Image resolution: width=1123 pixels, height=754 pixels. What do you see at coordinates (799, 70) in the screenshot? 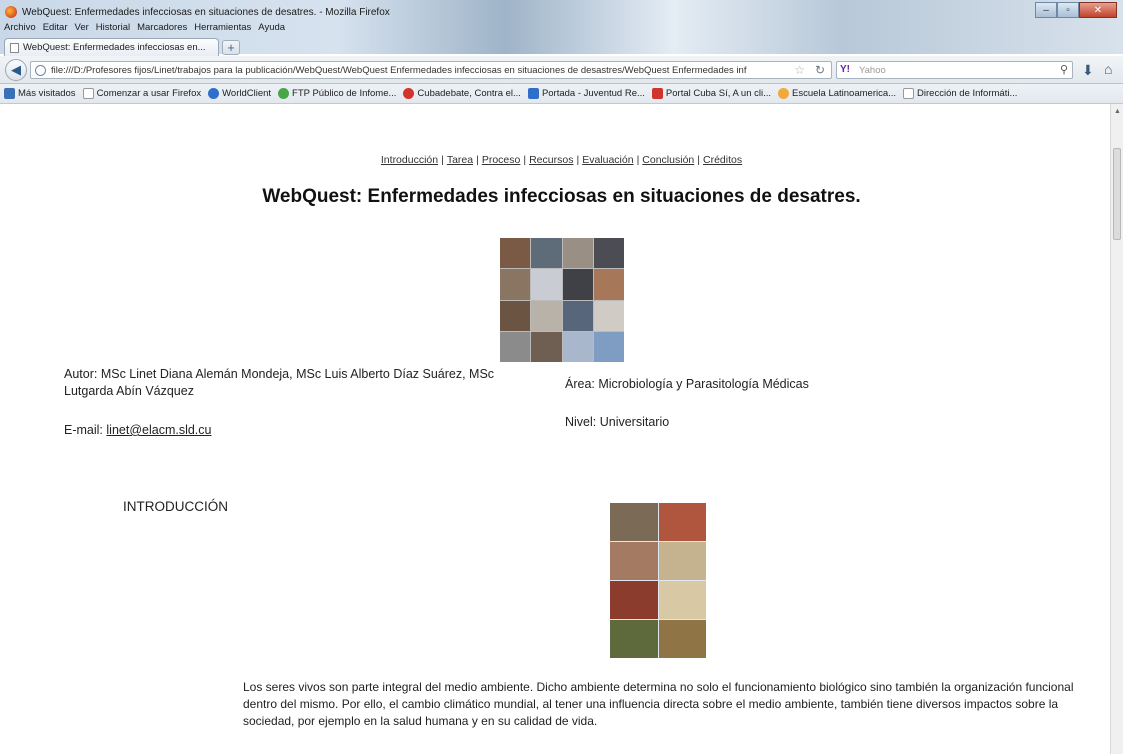
I see `bookmark-star-icon: ☆` at bounding box center [799, 70].